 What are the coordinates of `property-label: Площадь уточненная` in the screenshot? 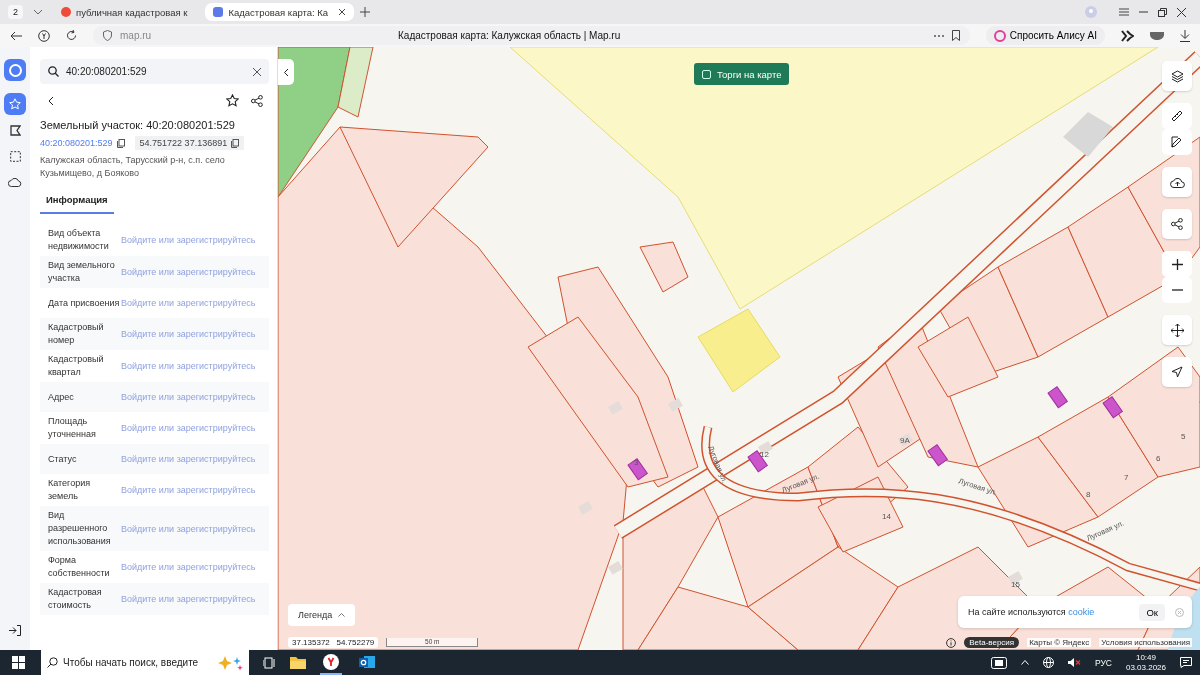 It's located at (72, 428).